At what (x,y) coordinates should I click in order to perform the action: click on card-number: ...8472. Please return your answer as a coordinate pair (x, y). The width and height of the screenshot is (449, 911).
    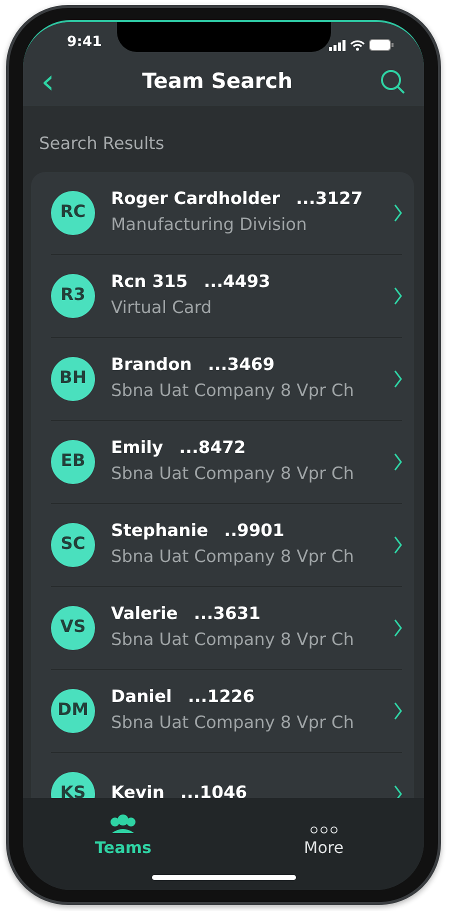
    Looking at the image, I should click on (212, 448).